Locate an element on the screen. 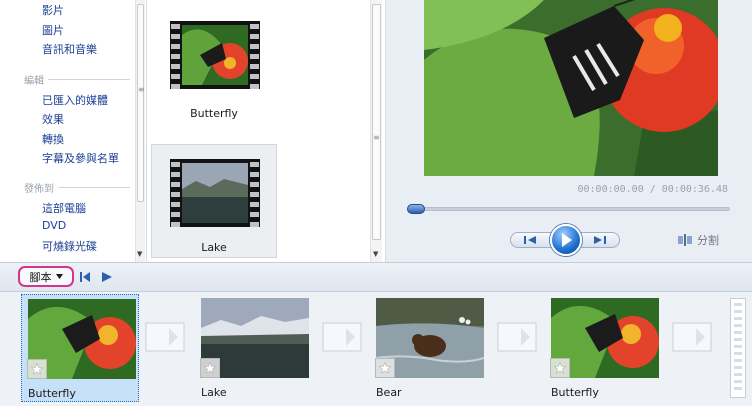 The image size is (752, 406). task-link-audio-music: 音訊和音樂 is located at coordinates (69, 49).